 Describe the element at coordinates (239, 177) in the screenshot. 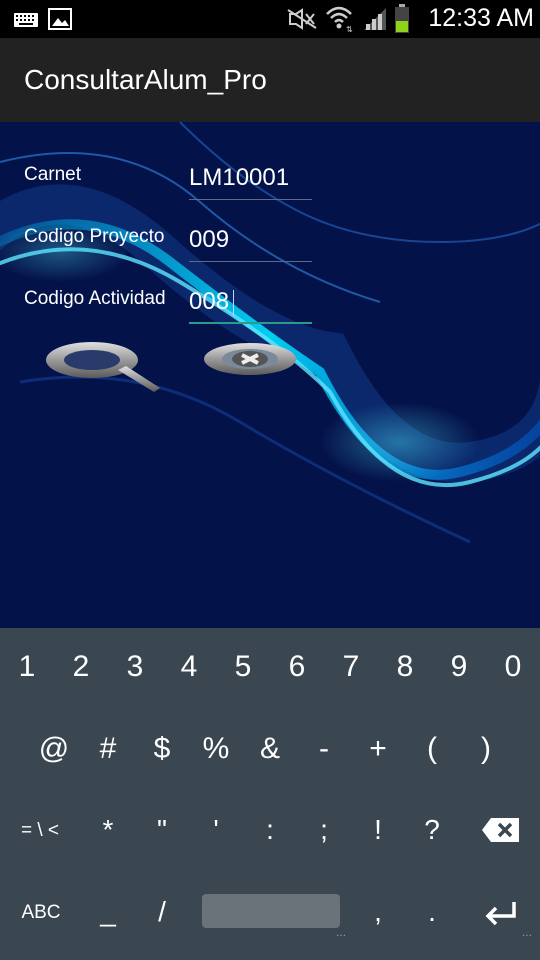

I see `carnet-value: LM10001` at that location.